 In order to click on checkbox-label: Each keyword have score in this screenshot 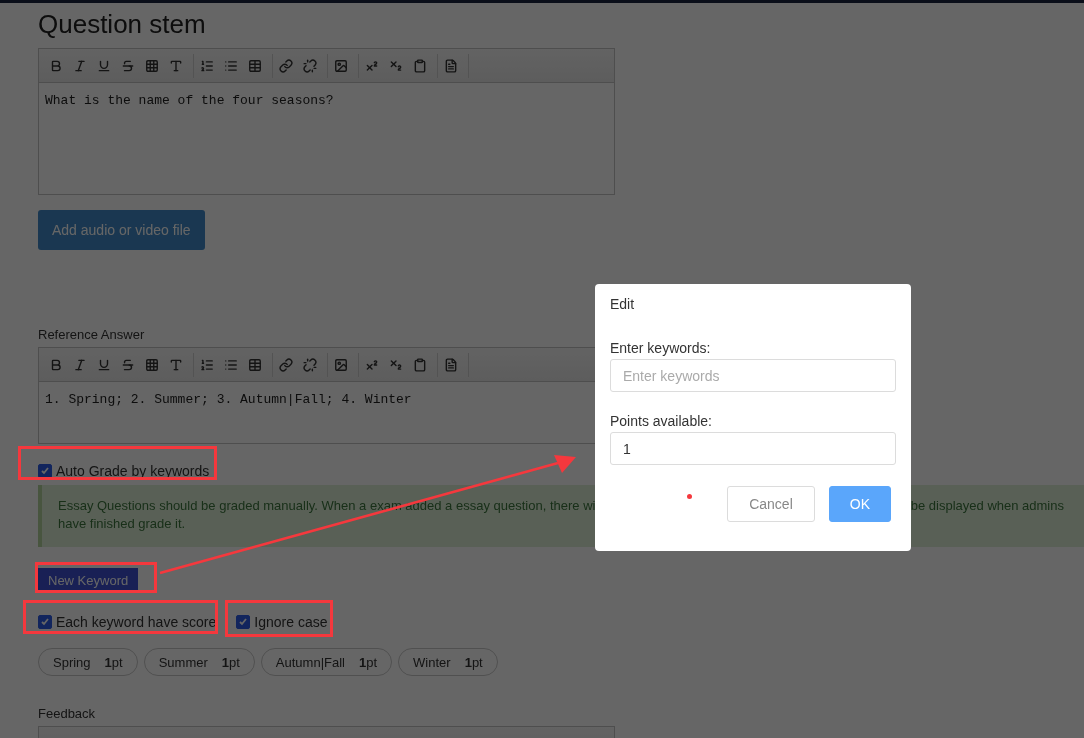, I will do `click(136, 622)`.